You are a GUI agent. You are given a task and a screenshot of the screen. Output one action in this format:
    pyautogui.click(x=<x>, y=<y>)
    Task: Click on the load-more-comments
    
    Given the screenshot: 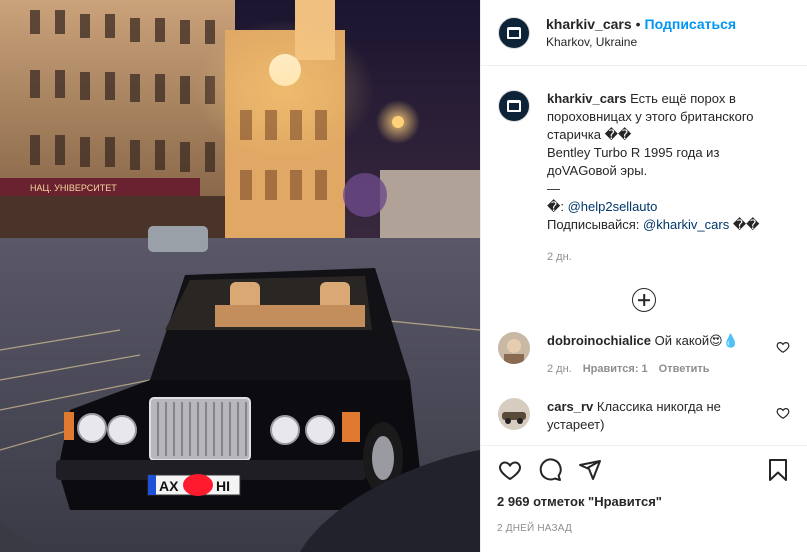 What is the action you would take?
    pyautogui.click(x=644, y=300)
    